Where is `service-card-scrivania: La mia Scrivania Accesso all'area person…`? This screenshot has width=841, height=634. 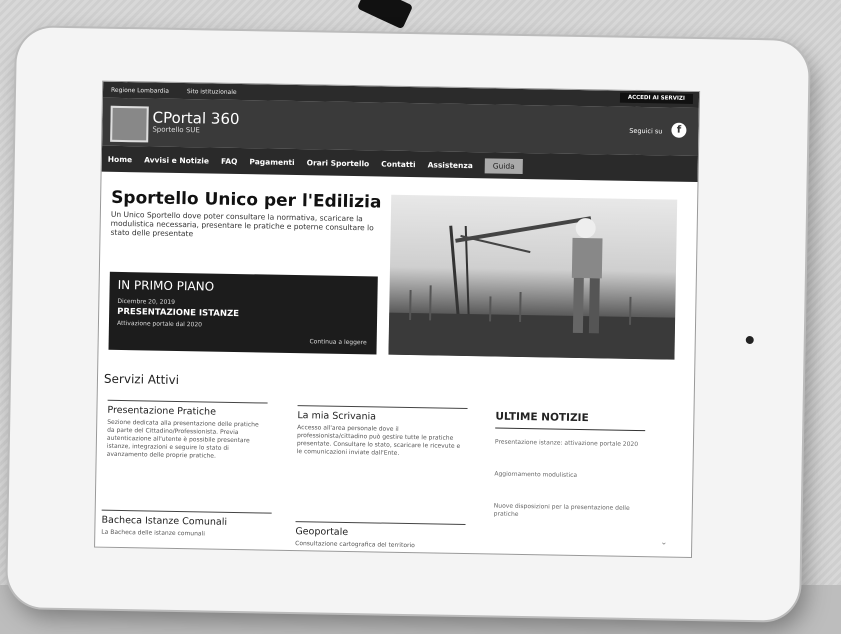 service-card-scrivania: La mia Scrivania Accesso all'area person… is located at coordinates (382, 432).